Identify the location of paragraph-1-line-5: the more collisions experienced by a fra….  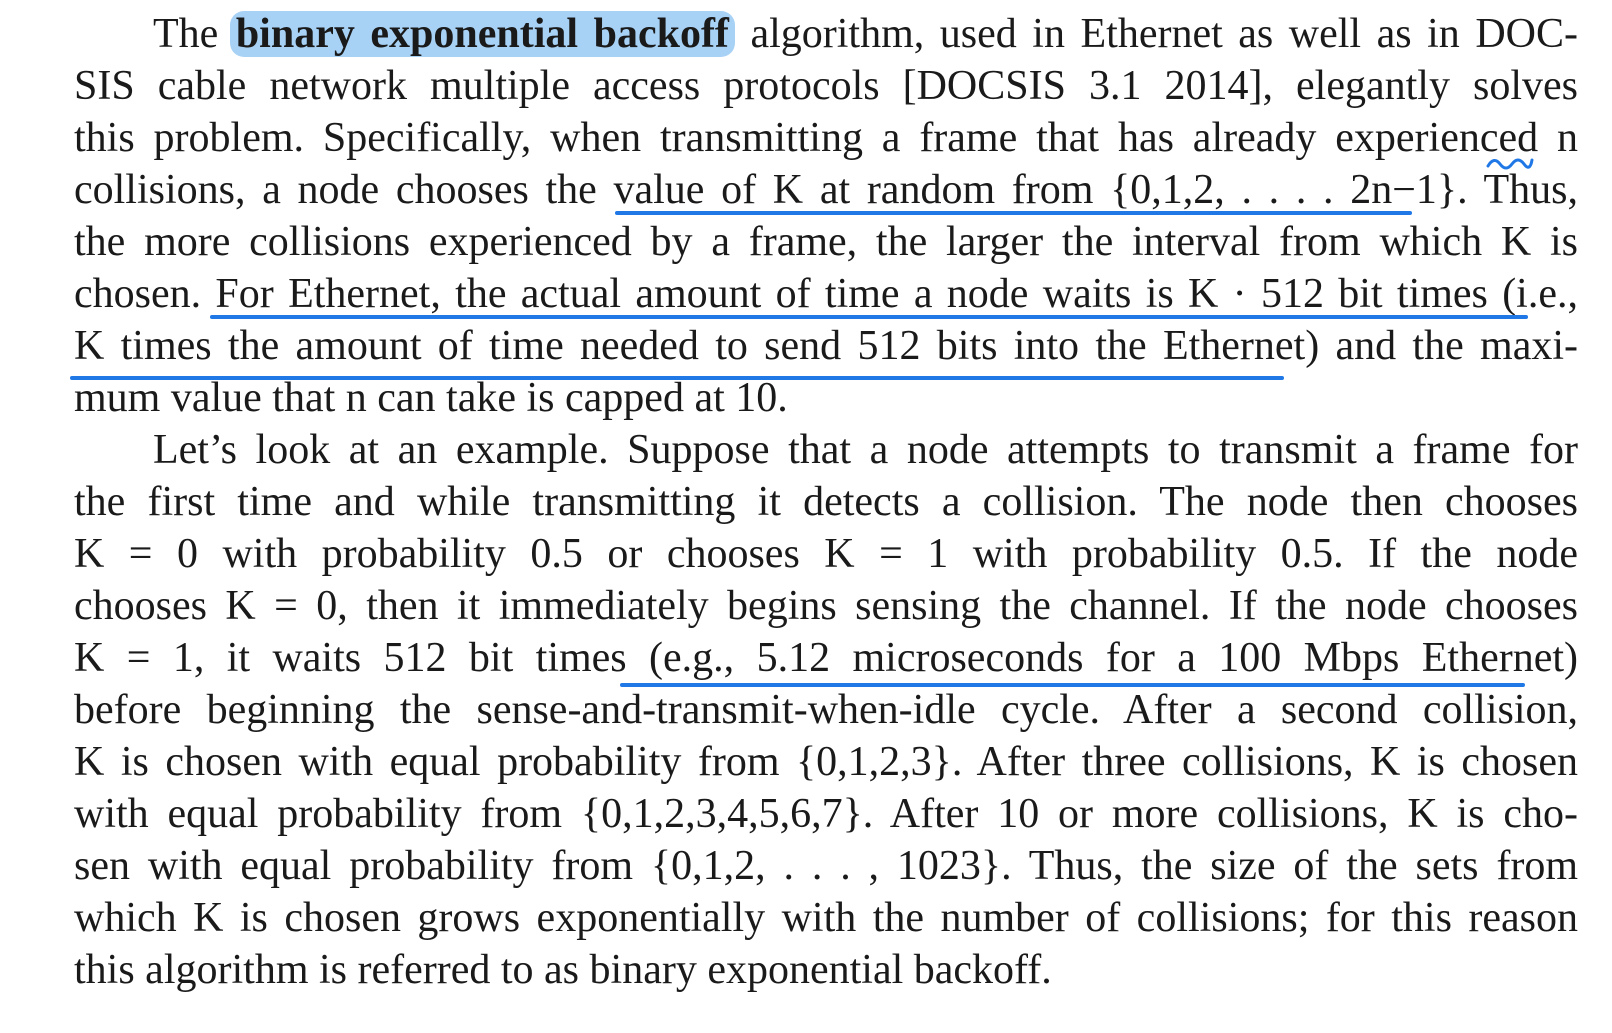
(826, 242).